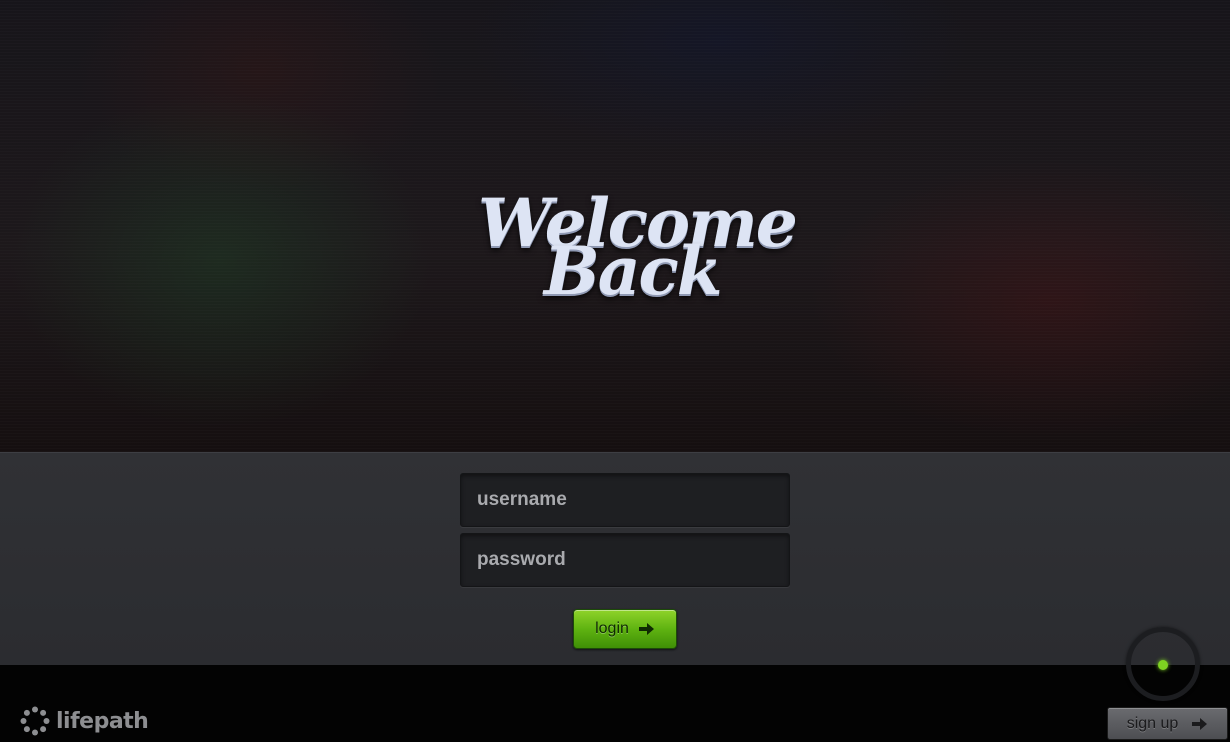 Image resolution: width=1230 pixels, height=742 pixels. What do you see at coordinates (35, 721) in the screenshot?
I see `lifepath-logo-icon` at bounding box center [35, 721].